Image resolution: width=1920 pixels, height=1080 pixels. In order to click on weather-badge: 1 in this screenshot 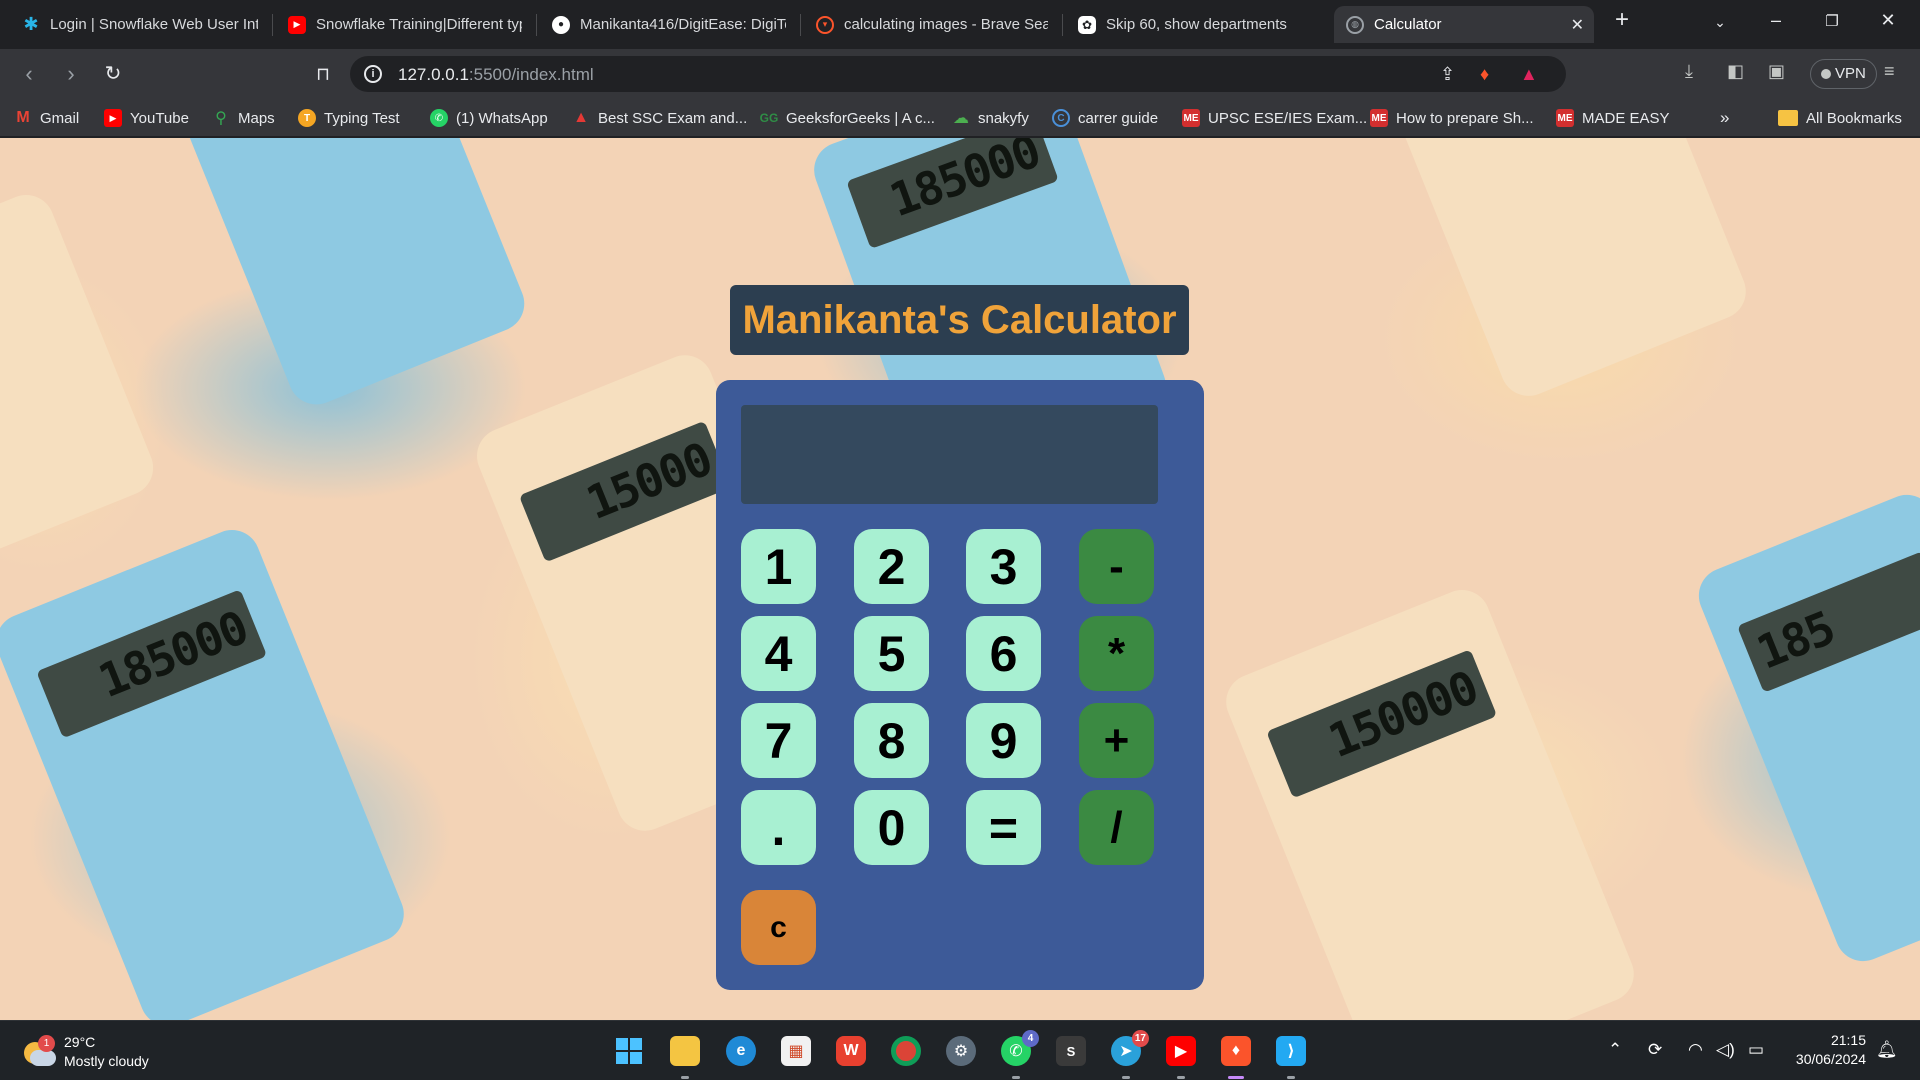, I will do `click(46, 1043)`.